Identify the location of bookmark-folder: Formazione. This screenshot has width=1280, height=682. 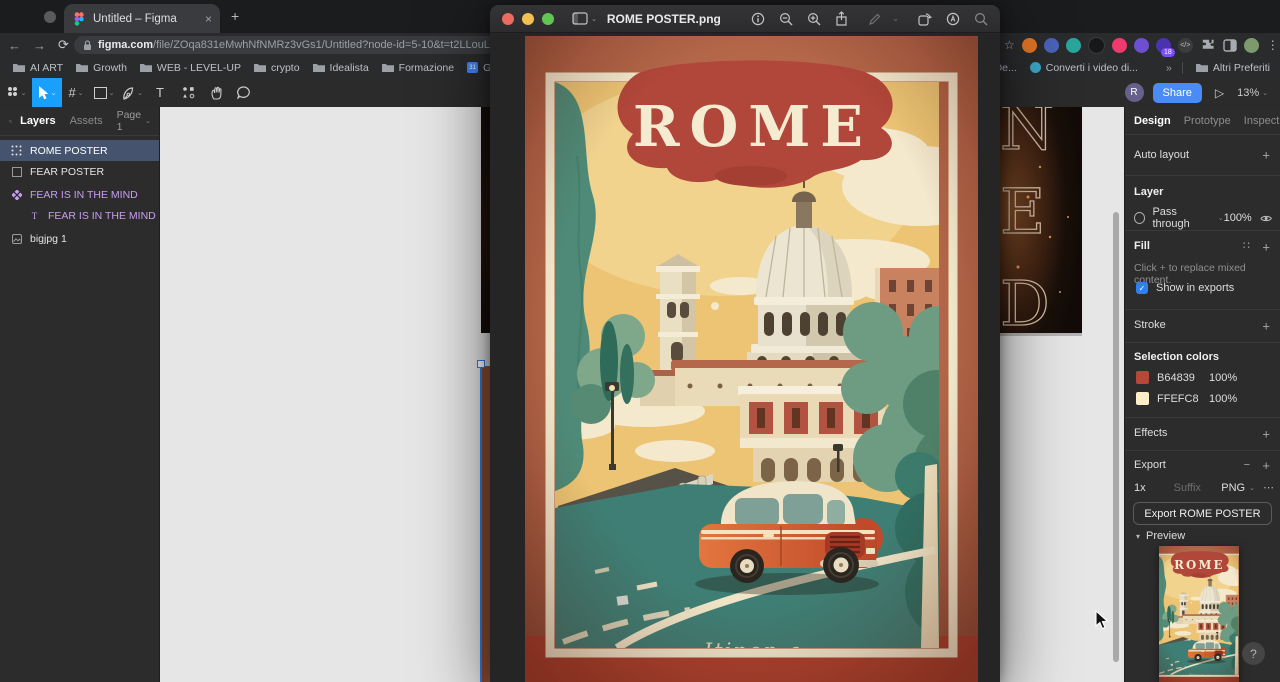
(417, 68).